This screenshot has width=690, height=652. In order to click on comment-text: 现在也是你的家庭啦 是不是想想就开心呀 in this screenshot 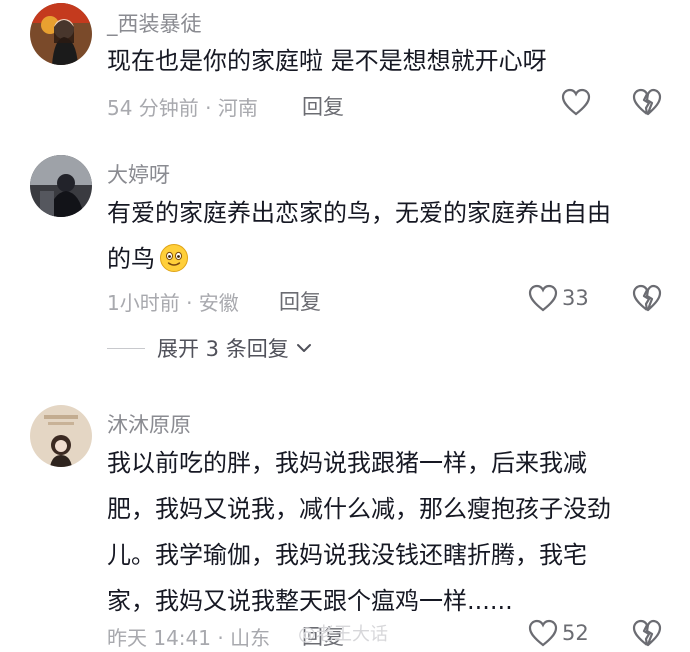, I will do `click(387, 61)`.